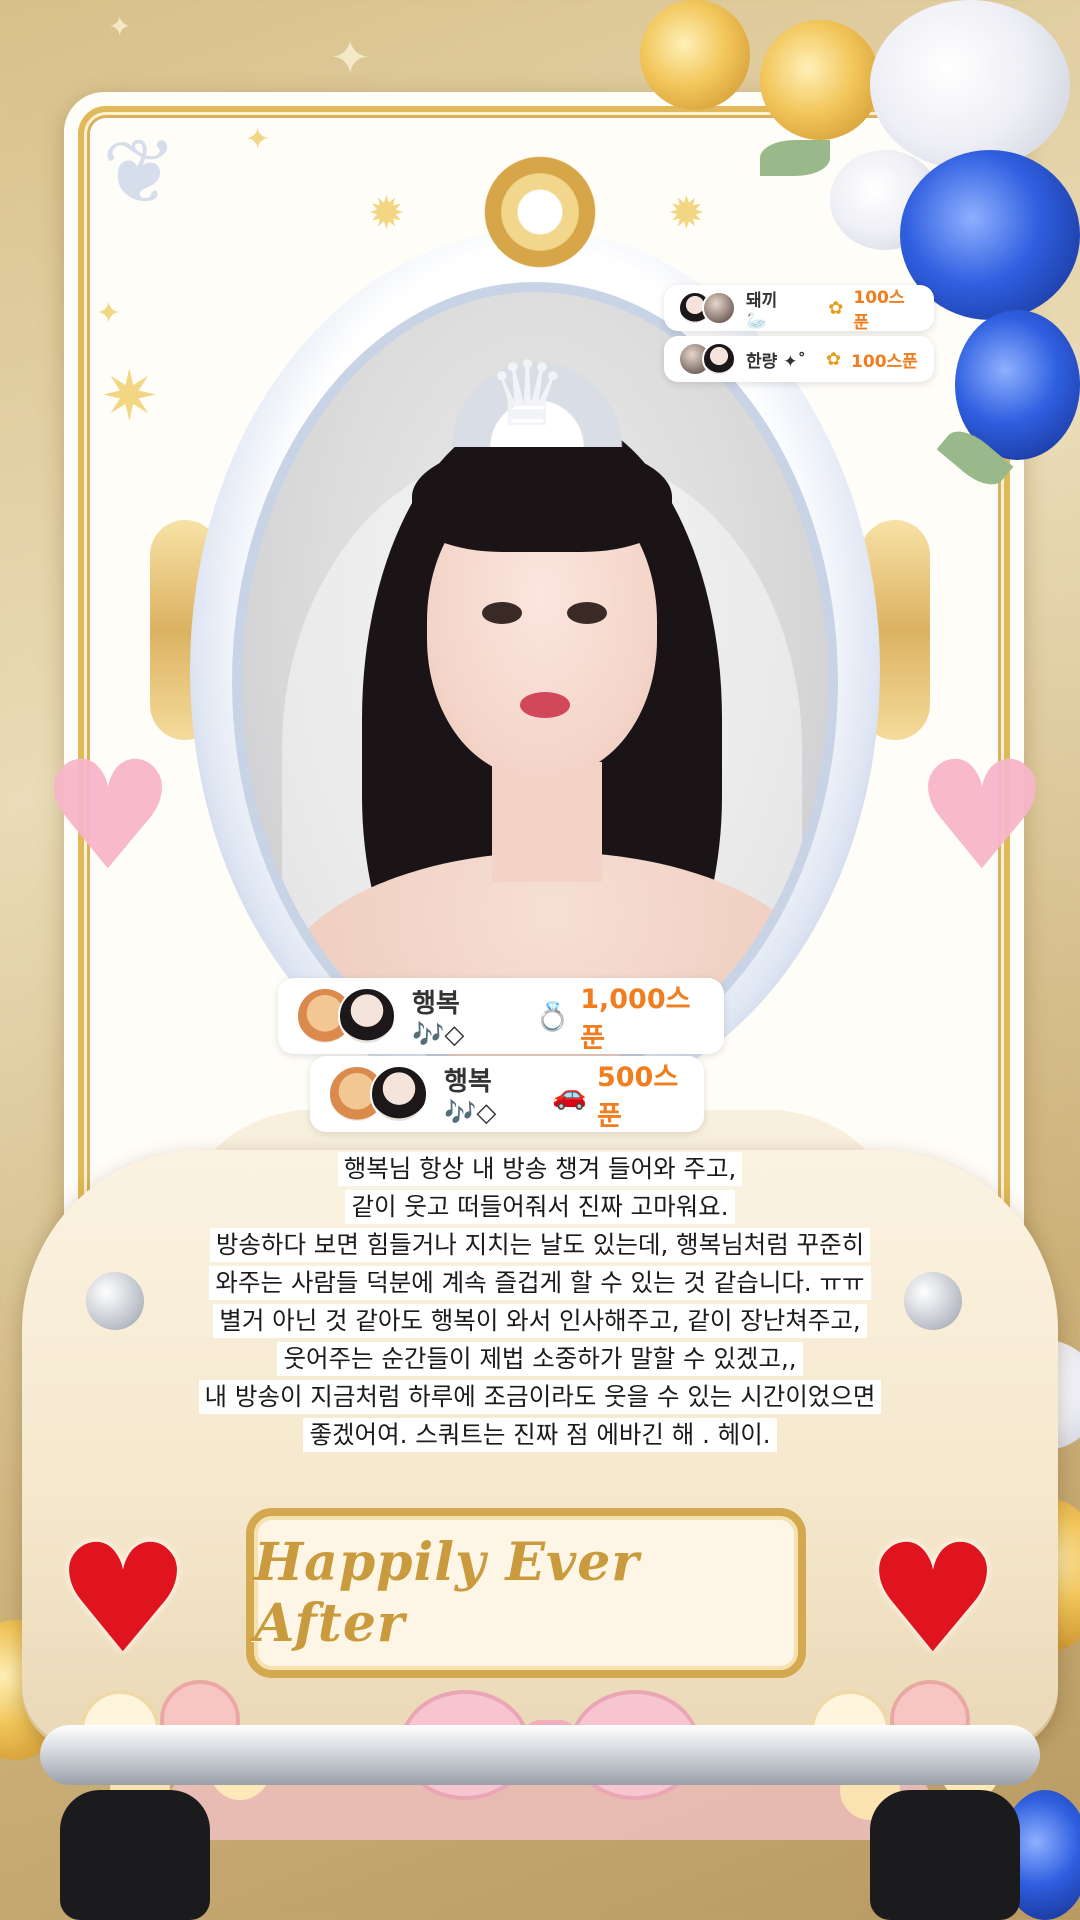 This screenshot has width=1080, height=1920. I want to click on bangs, so click(542, 497).